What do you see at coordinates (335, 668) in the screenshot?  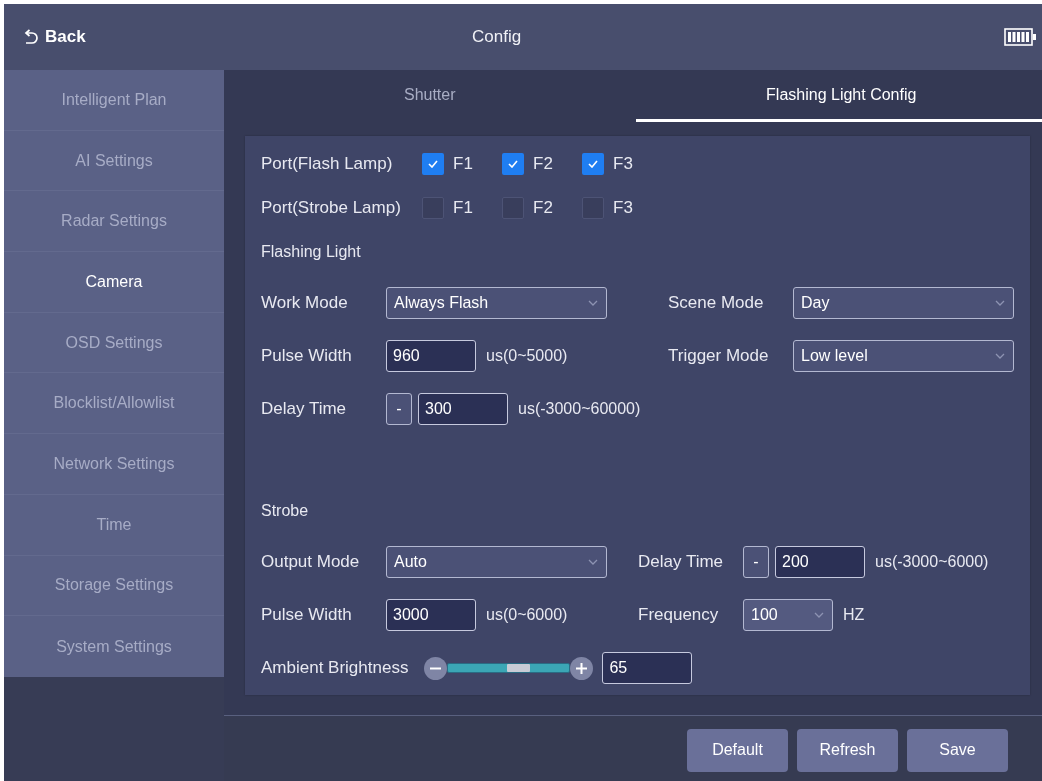 I see `field-label: Ambient Brightness` at bounding box center [335, 668].